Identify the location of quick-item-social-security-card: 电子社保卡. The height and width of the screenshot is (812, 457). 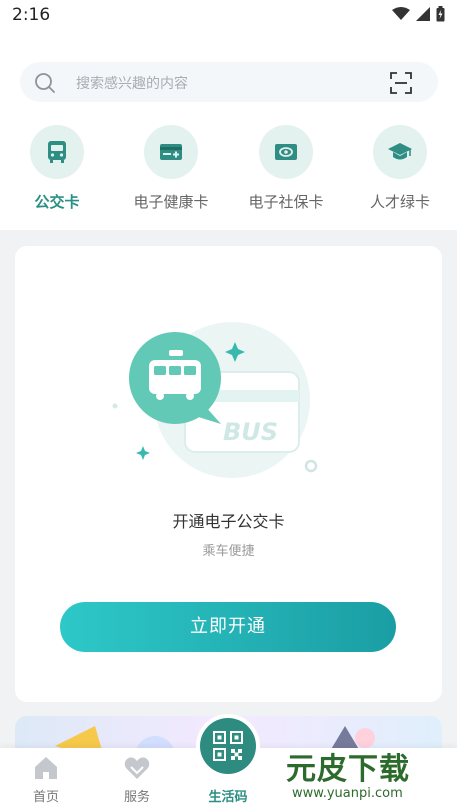
(286, 168).